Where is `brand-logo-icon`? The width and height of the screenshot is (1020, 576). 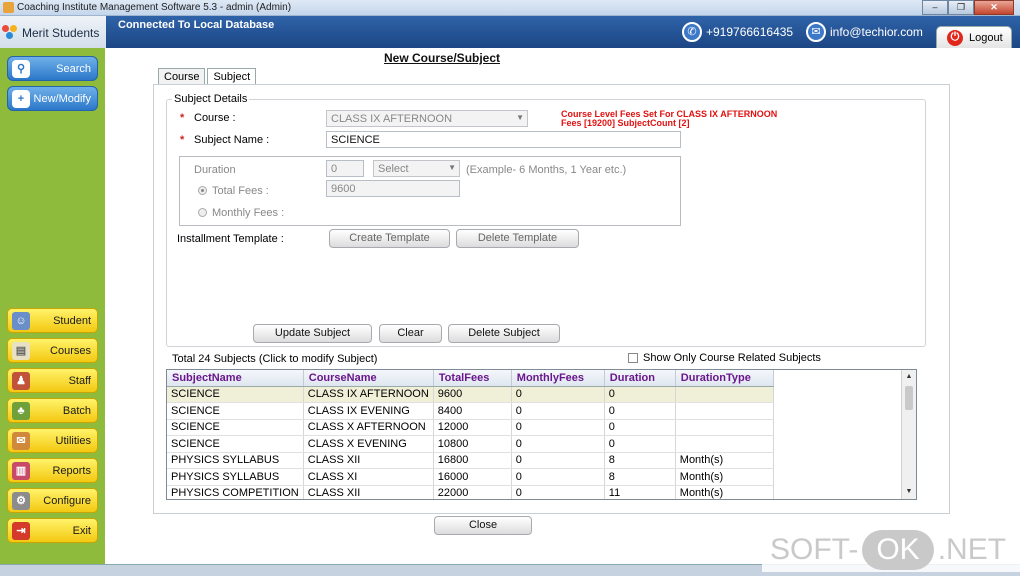
brand-logo-icon is located at coordinates (11, 33).